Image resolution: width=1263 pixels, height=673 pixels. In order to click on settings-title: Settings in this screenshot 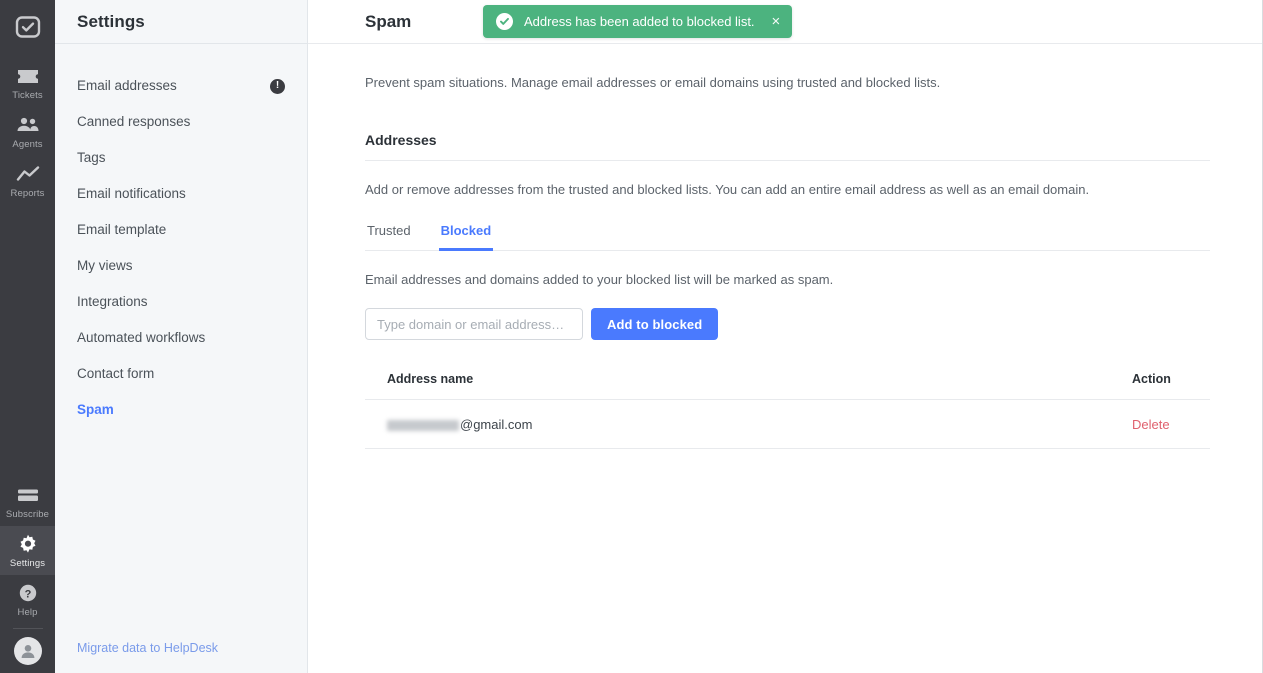, I will do `click(111, 21)`.